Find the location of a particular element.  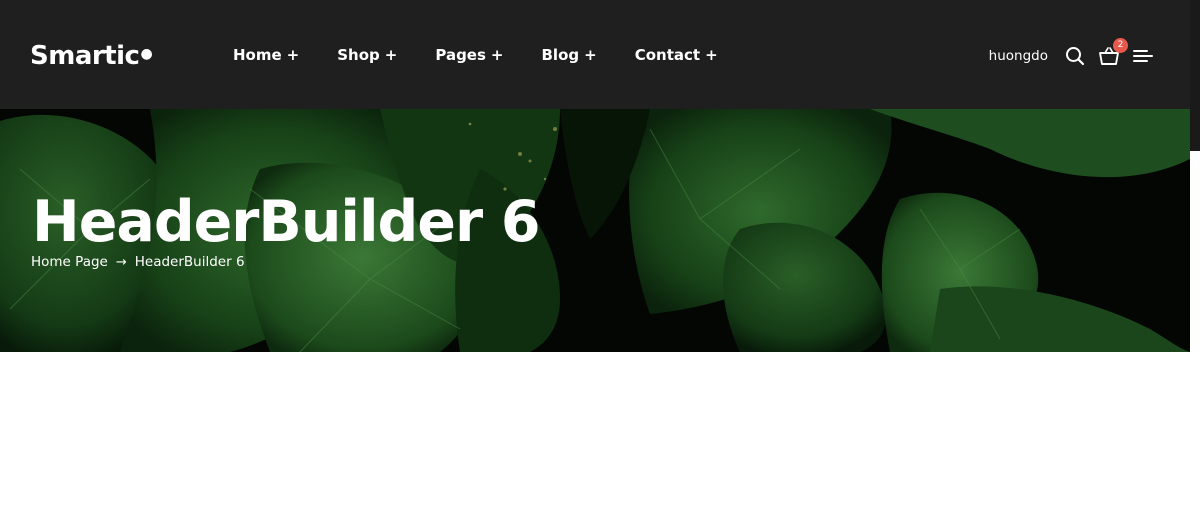

logo: Smartic● is located at coordinates (91, 56).